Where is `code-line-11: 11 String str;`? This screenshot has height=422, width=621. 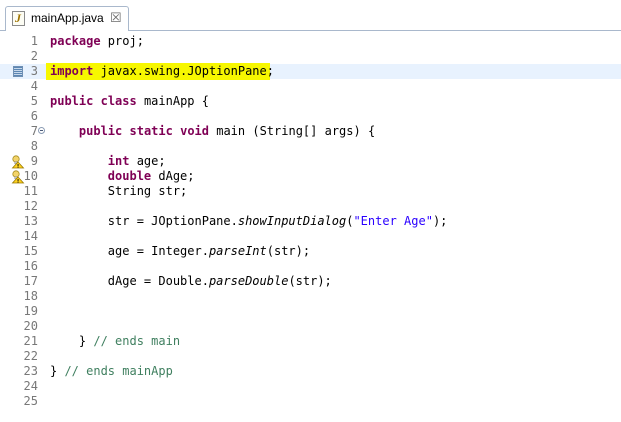 code-line-11: 11 String str; is located at coordinates (310, 191).